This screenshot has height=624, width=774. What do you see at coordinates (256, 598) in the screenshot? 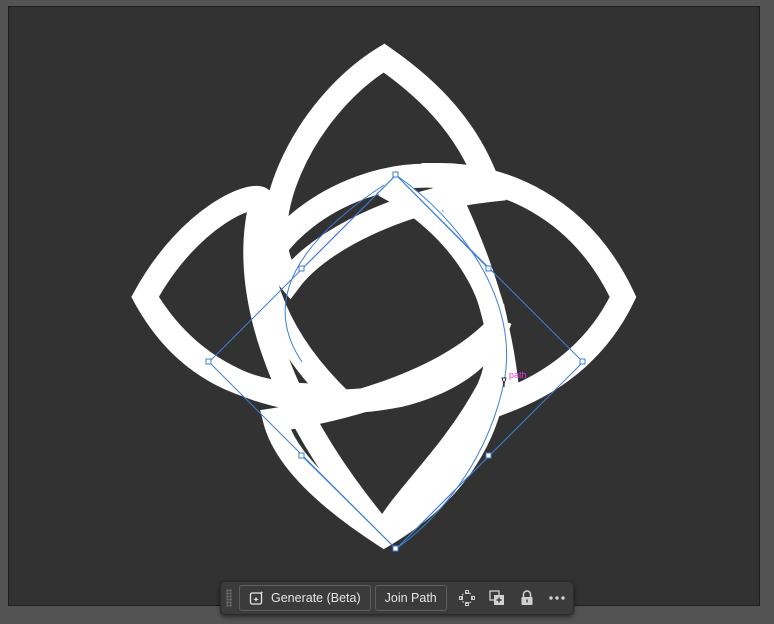
I see `generate-sparkle-icon` at bounding box center [256, 598].